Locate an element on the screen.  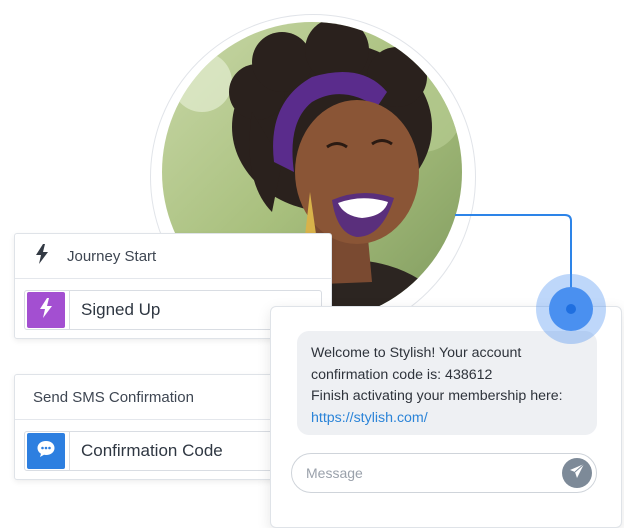
message-input: Message is located at coordinates (444, 473).